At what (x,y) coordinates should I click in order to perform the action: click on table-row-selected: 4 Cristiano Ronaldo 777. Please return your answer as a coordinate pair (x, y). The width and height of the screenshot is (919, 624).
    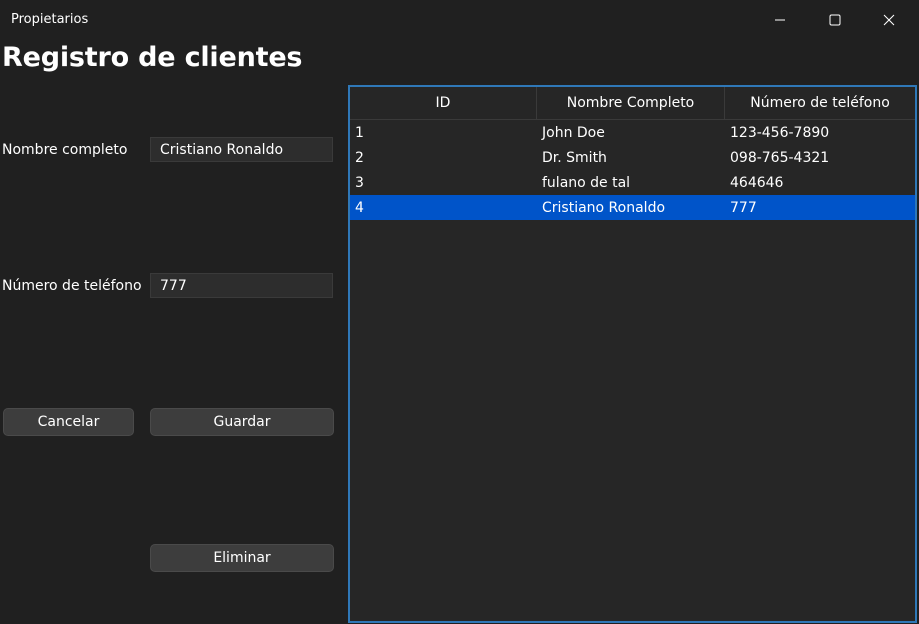
    Looking at the image, I should click on (632, 207).